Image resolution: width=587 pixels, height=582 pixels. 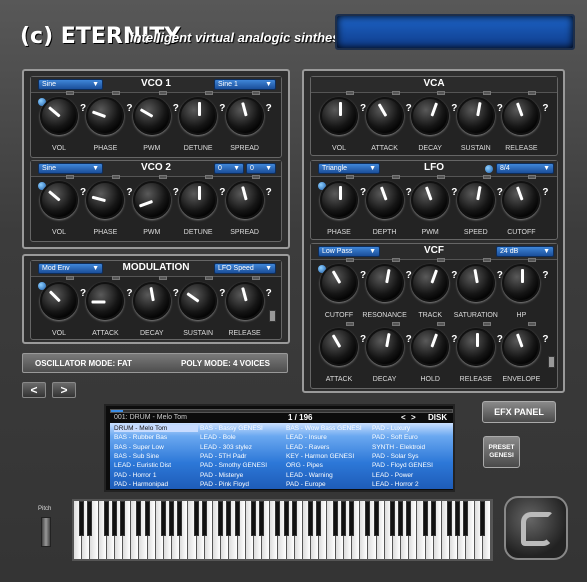 I want to click on vco2-spread-knob, so click(x=244, y=200).